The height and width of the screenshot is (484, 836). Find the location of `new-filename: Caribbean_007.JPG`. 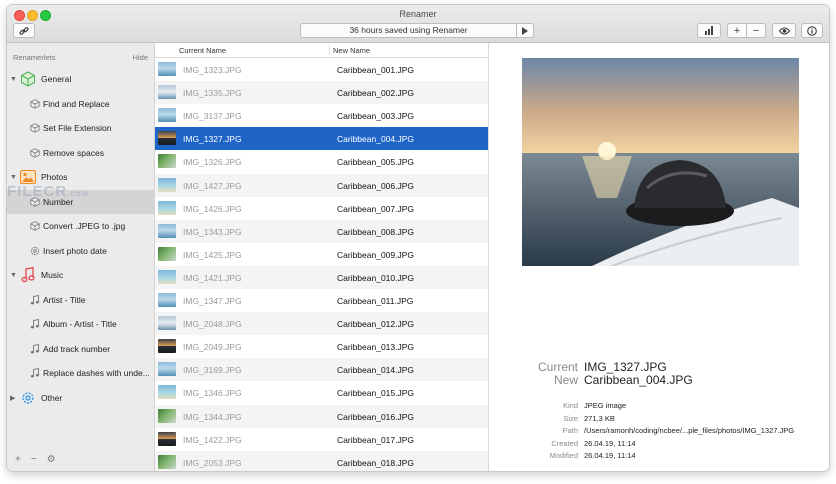

new-filename: Caribbean_007.JPG is located at coordinates (376, 208).